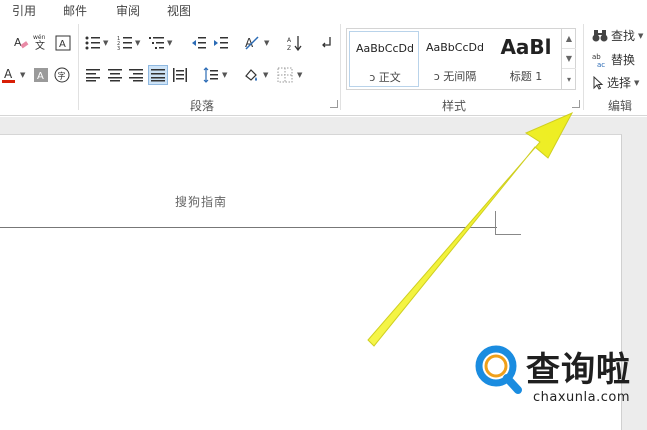 The image size is (647, 430). What do you see at coordinates (578, 370) in the screenshot?
I see `watermark-title: 查询啦` at bounding box center [578, 370].